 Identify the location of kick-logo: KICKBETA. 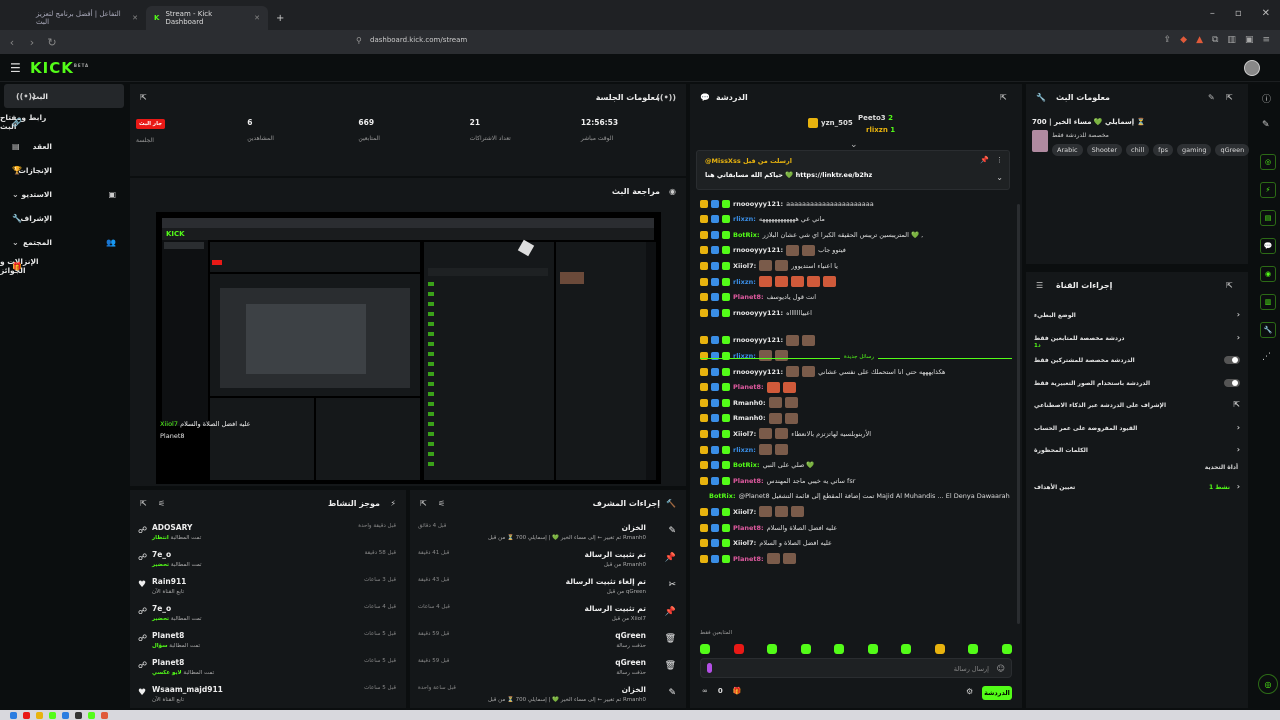
(59, 68).